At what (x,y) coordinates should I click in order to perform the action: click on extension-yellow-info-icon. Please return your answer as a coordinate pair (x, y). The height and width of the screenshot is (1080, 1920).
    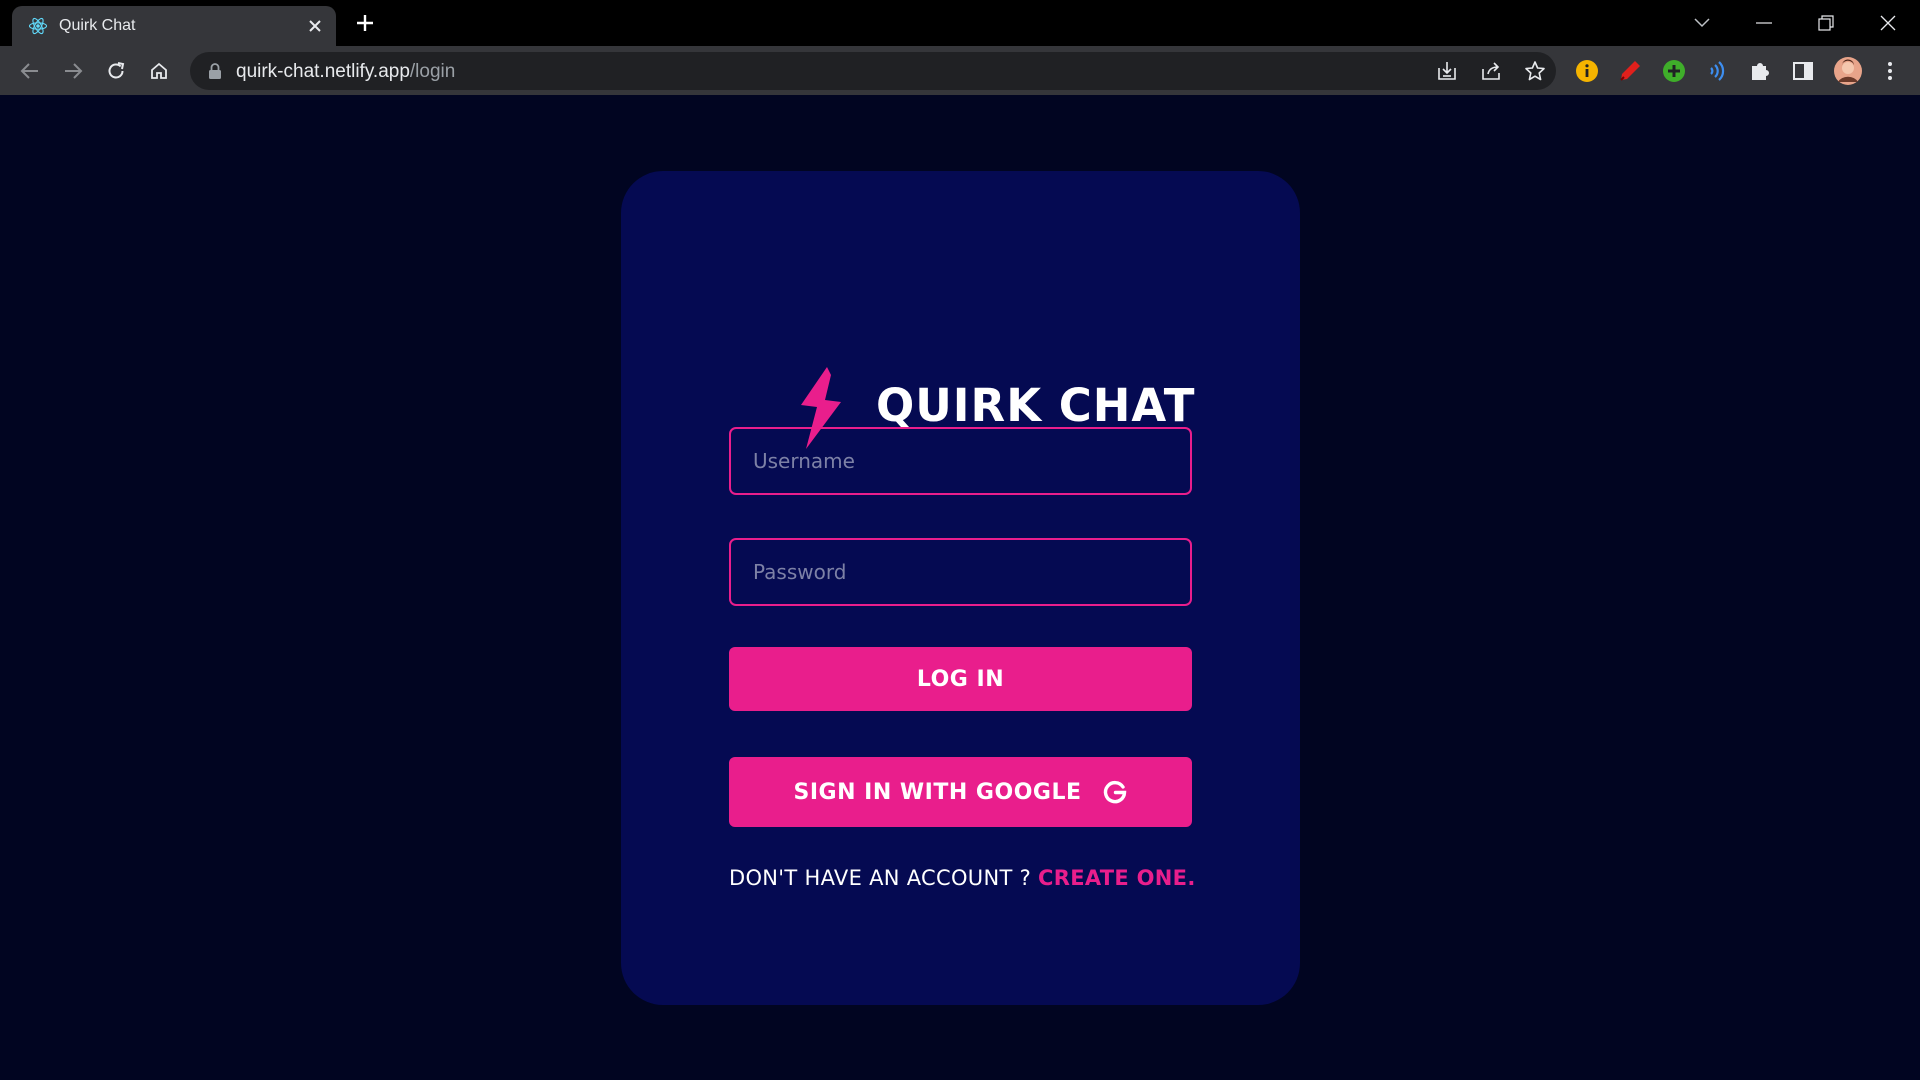
    Looking at the image, I should click on (1587, 71).